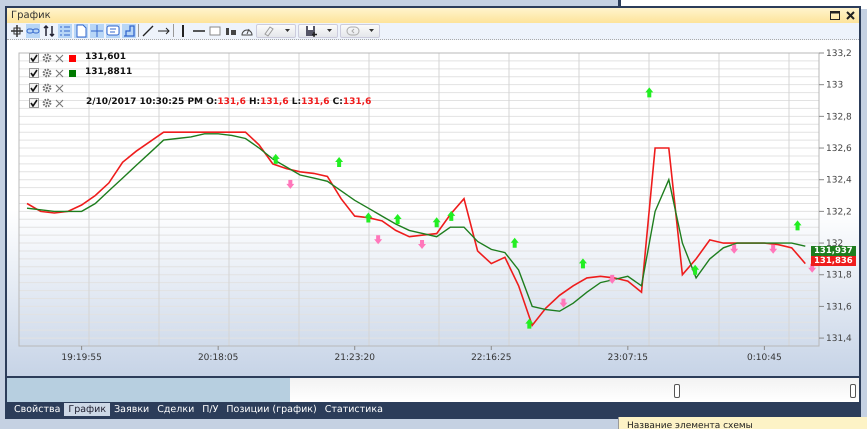 The width and height of the screenshot is (867, 429). Describe the element at coordinates (269, 31) in the screenshot. I see `eraser-icon` at that location.